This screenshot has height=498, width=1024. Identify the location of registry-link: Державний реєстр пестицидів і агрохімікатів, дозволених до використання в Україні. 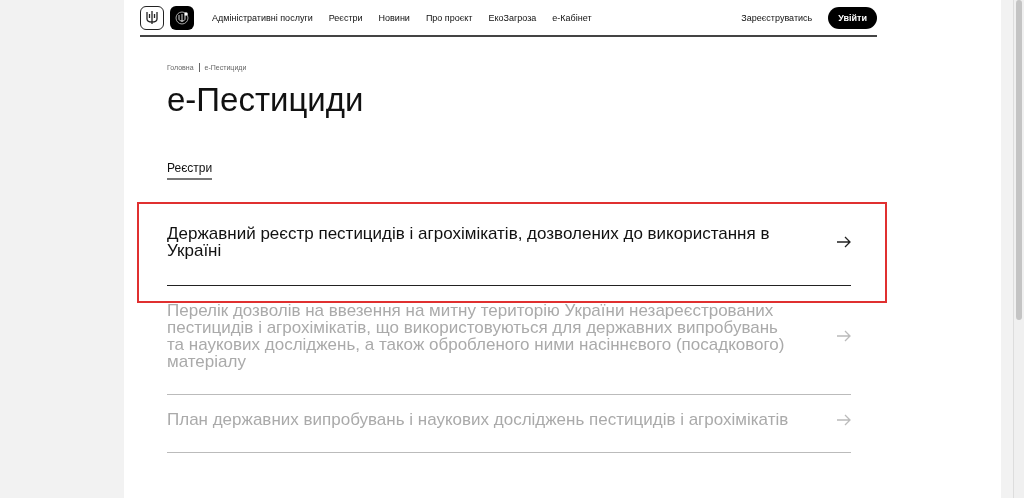
(482, 242).